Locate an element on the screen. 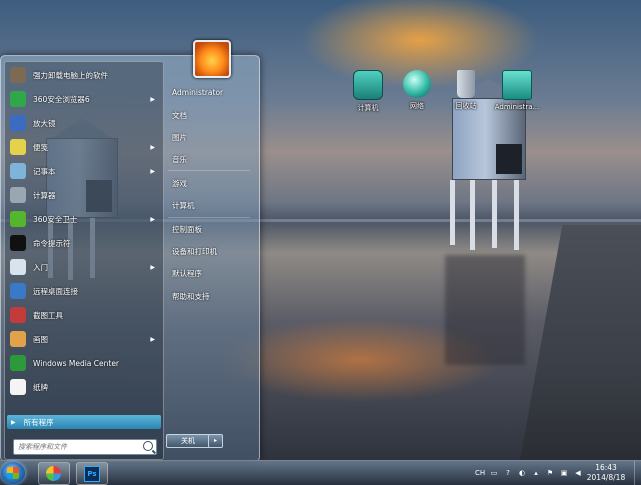  all-programs-button: ▶ 所有程序 is located at coordinates (84, 422).